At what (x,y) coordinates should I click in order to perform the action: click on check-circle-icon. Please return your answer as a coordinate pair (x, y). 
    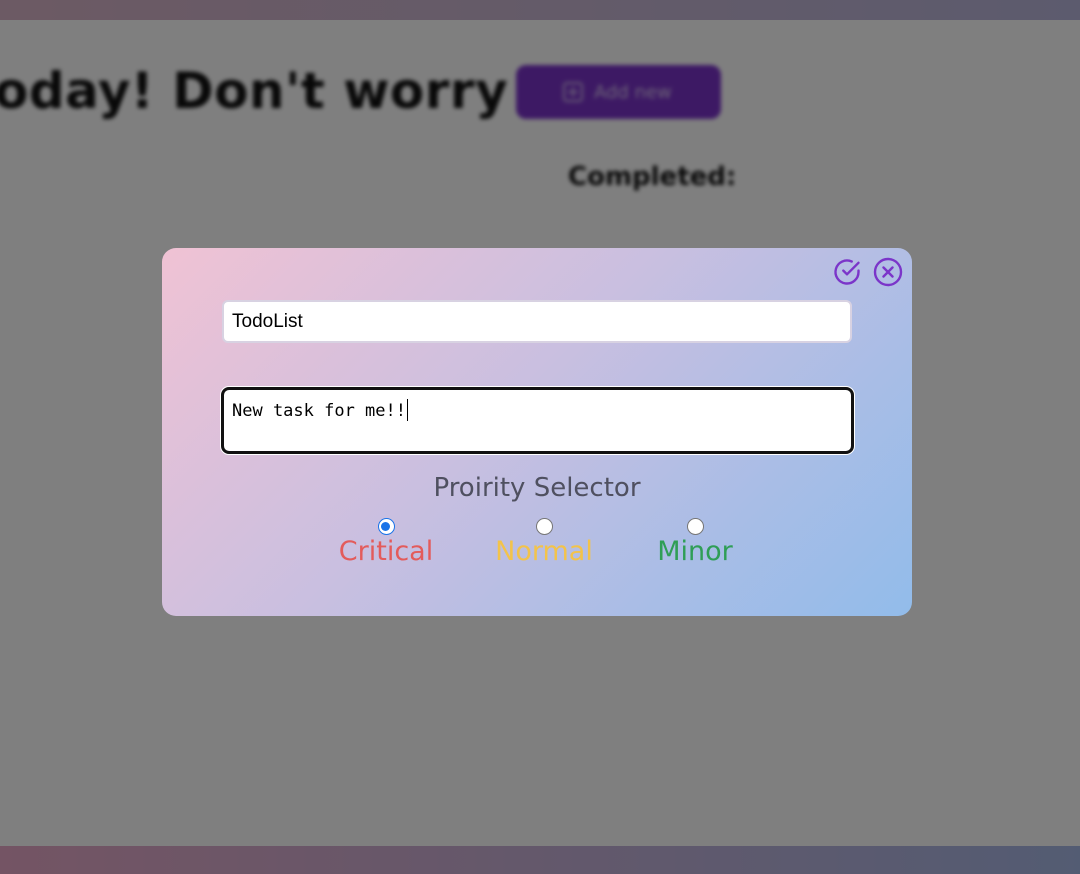
    Looking at the image, I should click on (847, 272).